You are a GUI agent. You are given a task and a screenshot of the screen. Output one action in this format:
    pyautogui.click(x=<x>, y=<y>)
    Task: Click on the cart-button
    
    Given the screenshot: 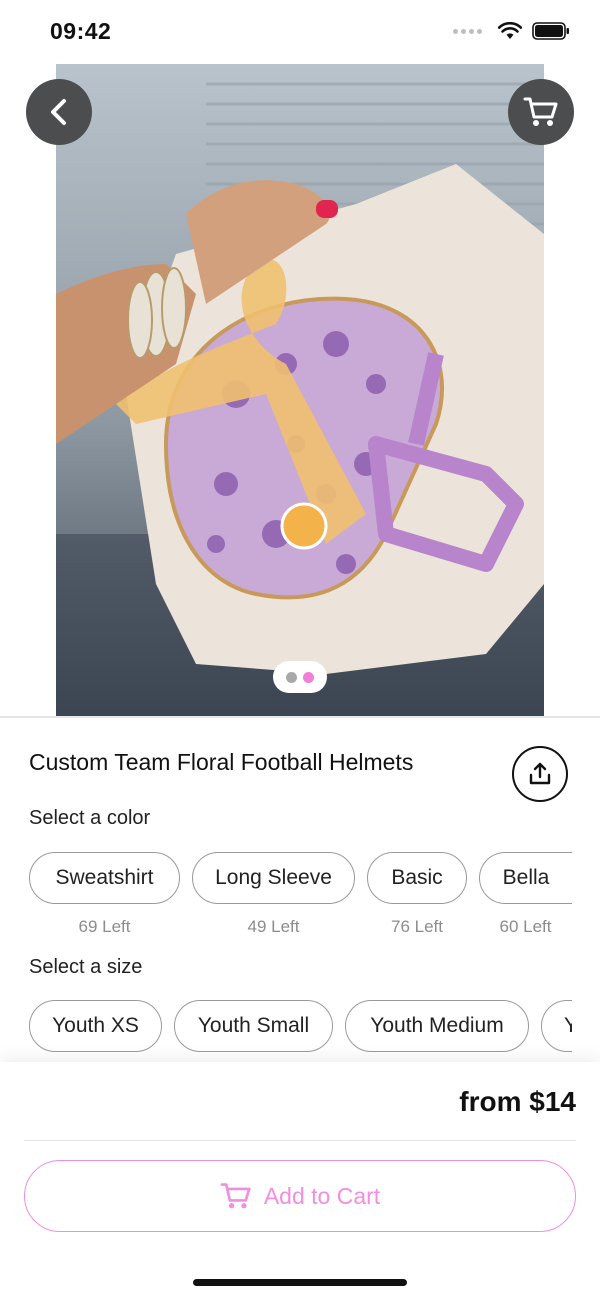 What is the action you would take?
    pyautogui.click(x=541, y=112)
    